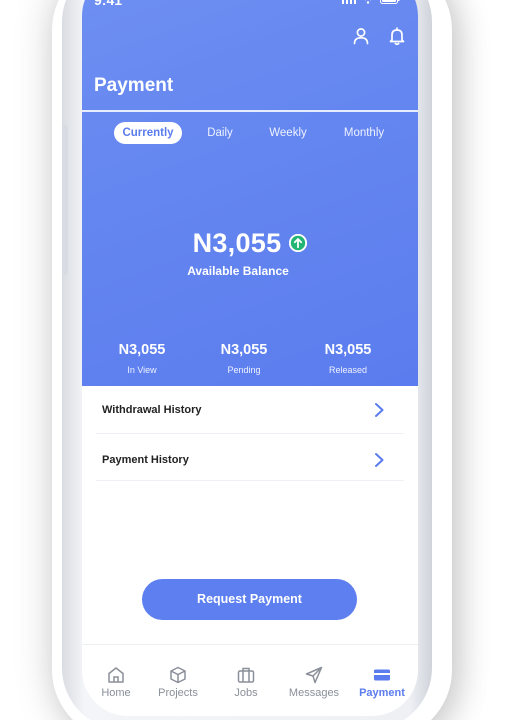 The height and width of the screenshot is (720, 527). I want to click on nav-label: Home, so click(116, 693).